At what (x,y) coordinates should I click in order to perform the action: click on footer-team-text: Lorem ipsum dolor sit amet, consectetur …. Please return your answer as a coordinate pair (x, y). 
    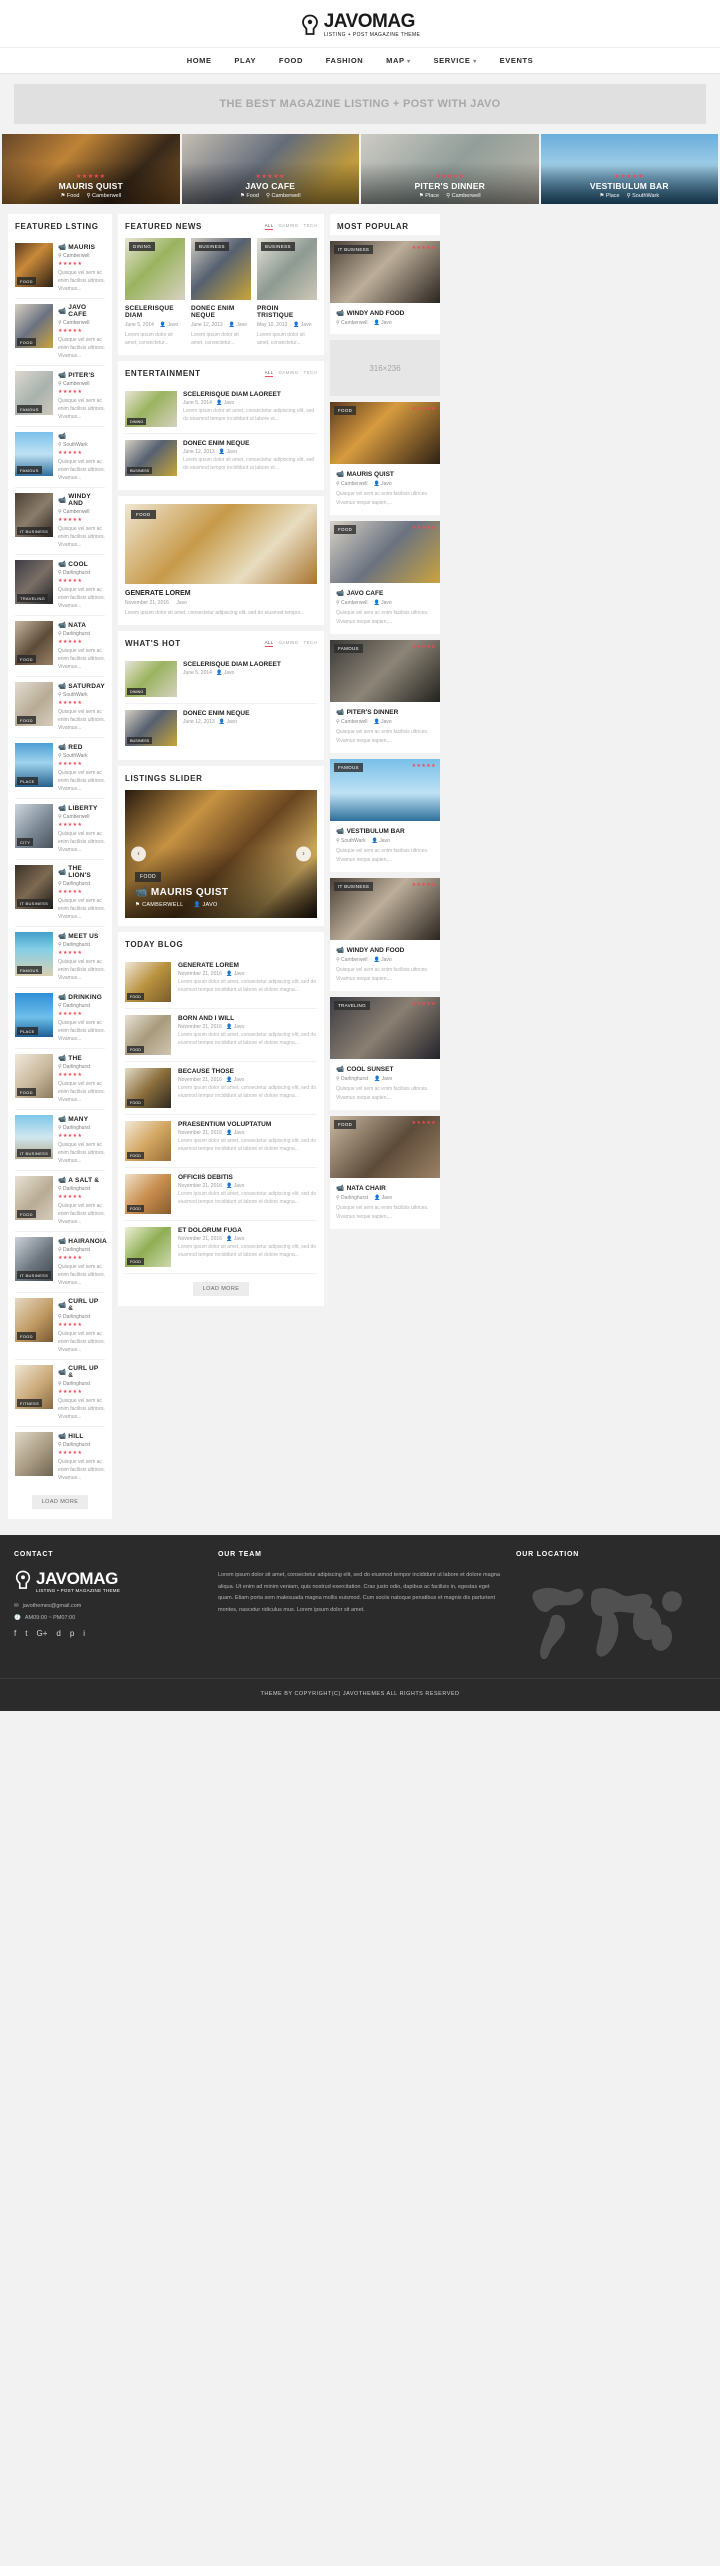
    Looking at the image, I should click on (359, 1592).